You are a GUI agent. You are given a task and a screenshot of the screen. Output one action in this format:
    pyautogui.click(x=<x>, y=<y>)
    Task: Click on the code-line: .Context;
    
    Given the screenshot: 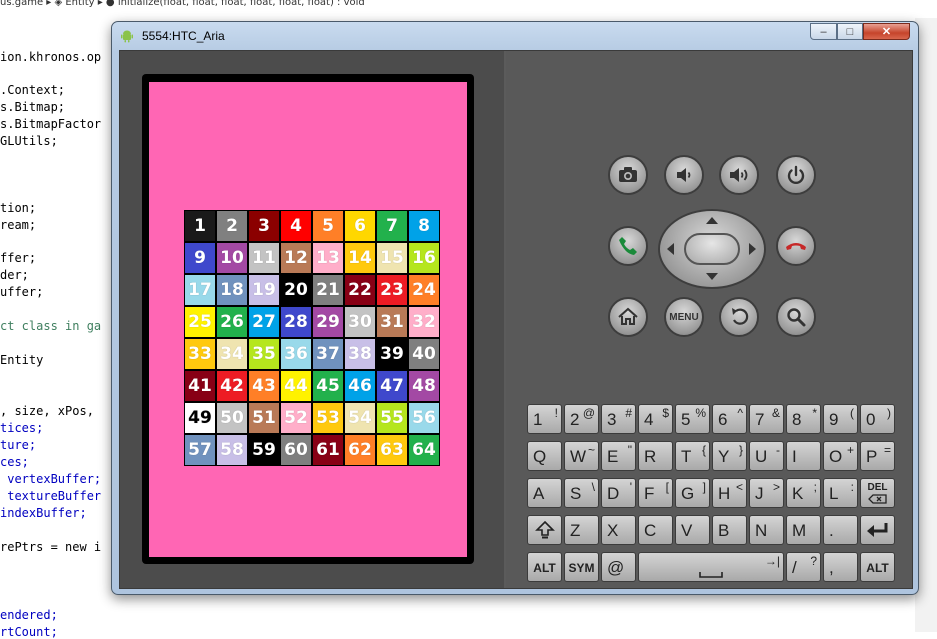 What is the action you would take?
    pyautogui.click(x=32, y=90)
    